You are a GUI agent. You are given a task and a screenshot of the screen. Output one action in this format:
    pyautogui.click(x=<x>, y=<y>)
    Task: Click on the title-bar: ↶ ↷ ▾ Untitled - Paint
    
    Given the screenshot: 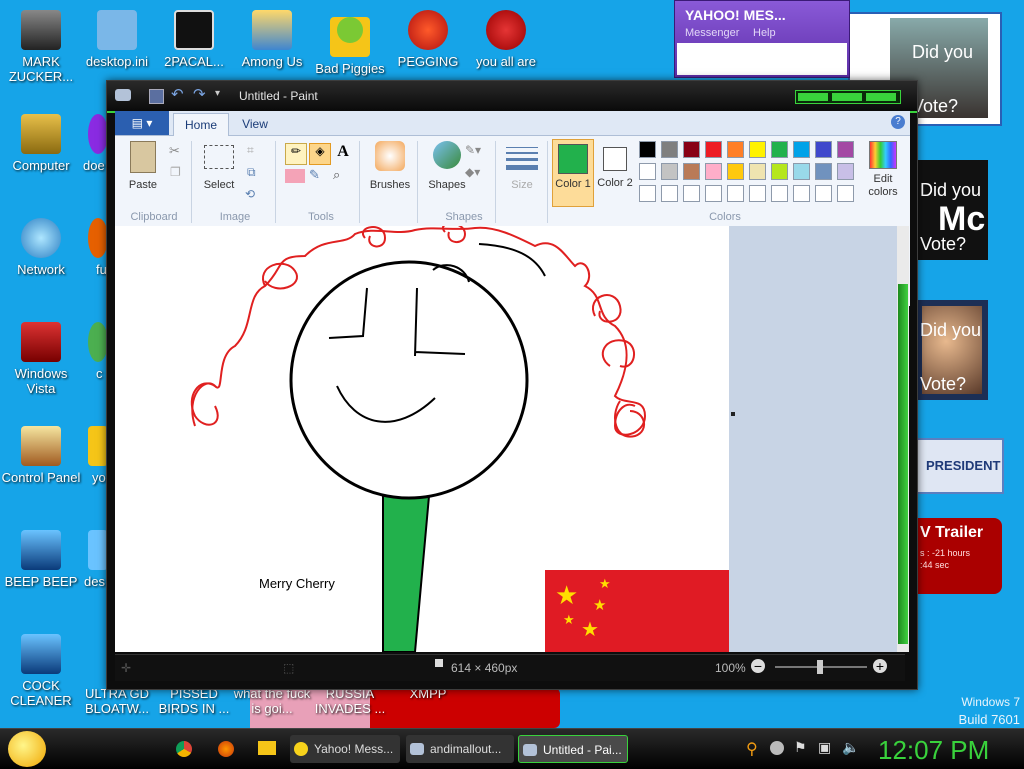 What is the action you would take?
    pyautogui.click(x=512, y=97)
    